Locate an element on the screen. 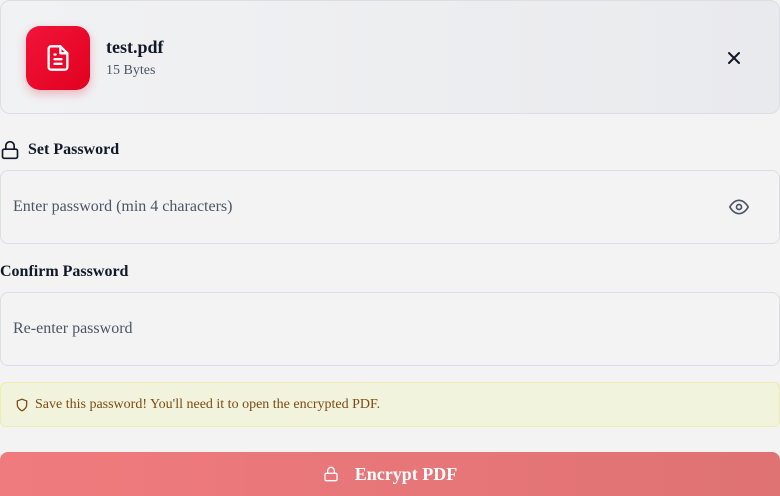 The width and height of the screenshot is (780, 496). password-input is located at coordinates (363, 207).